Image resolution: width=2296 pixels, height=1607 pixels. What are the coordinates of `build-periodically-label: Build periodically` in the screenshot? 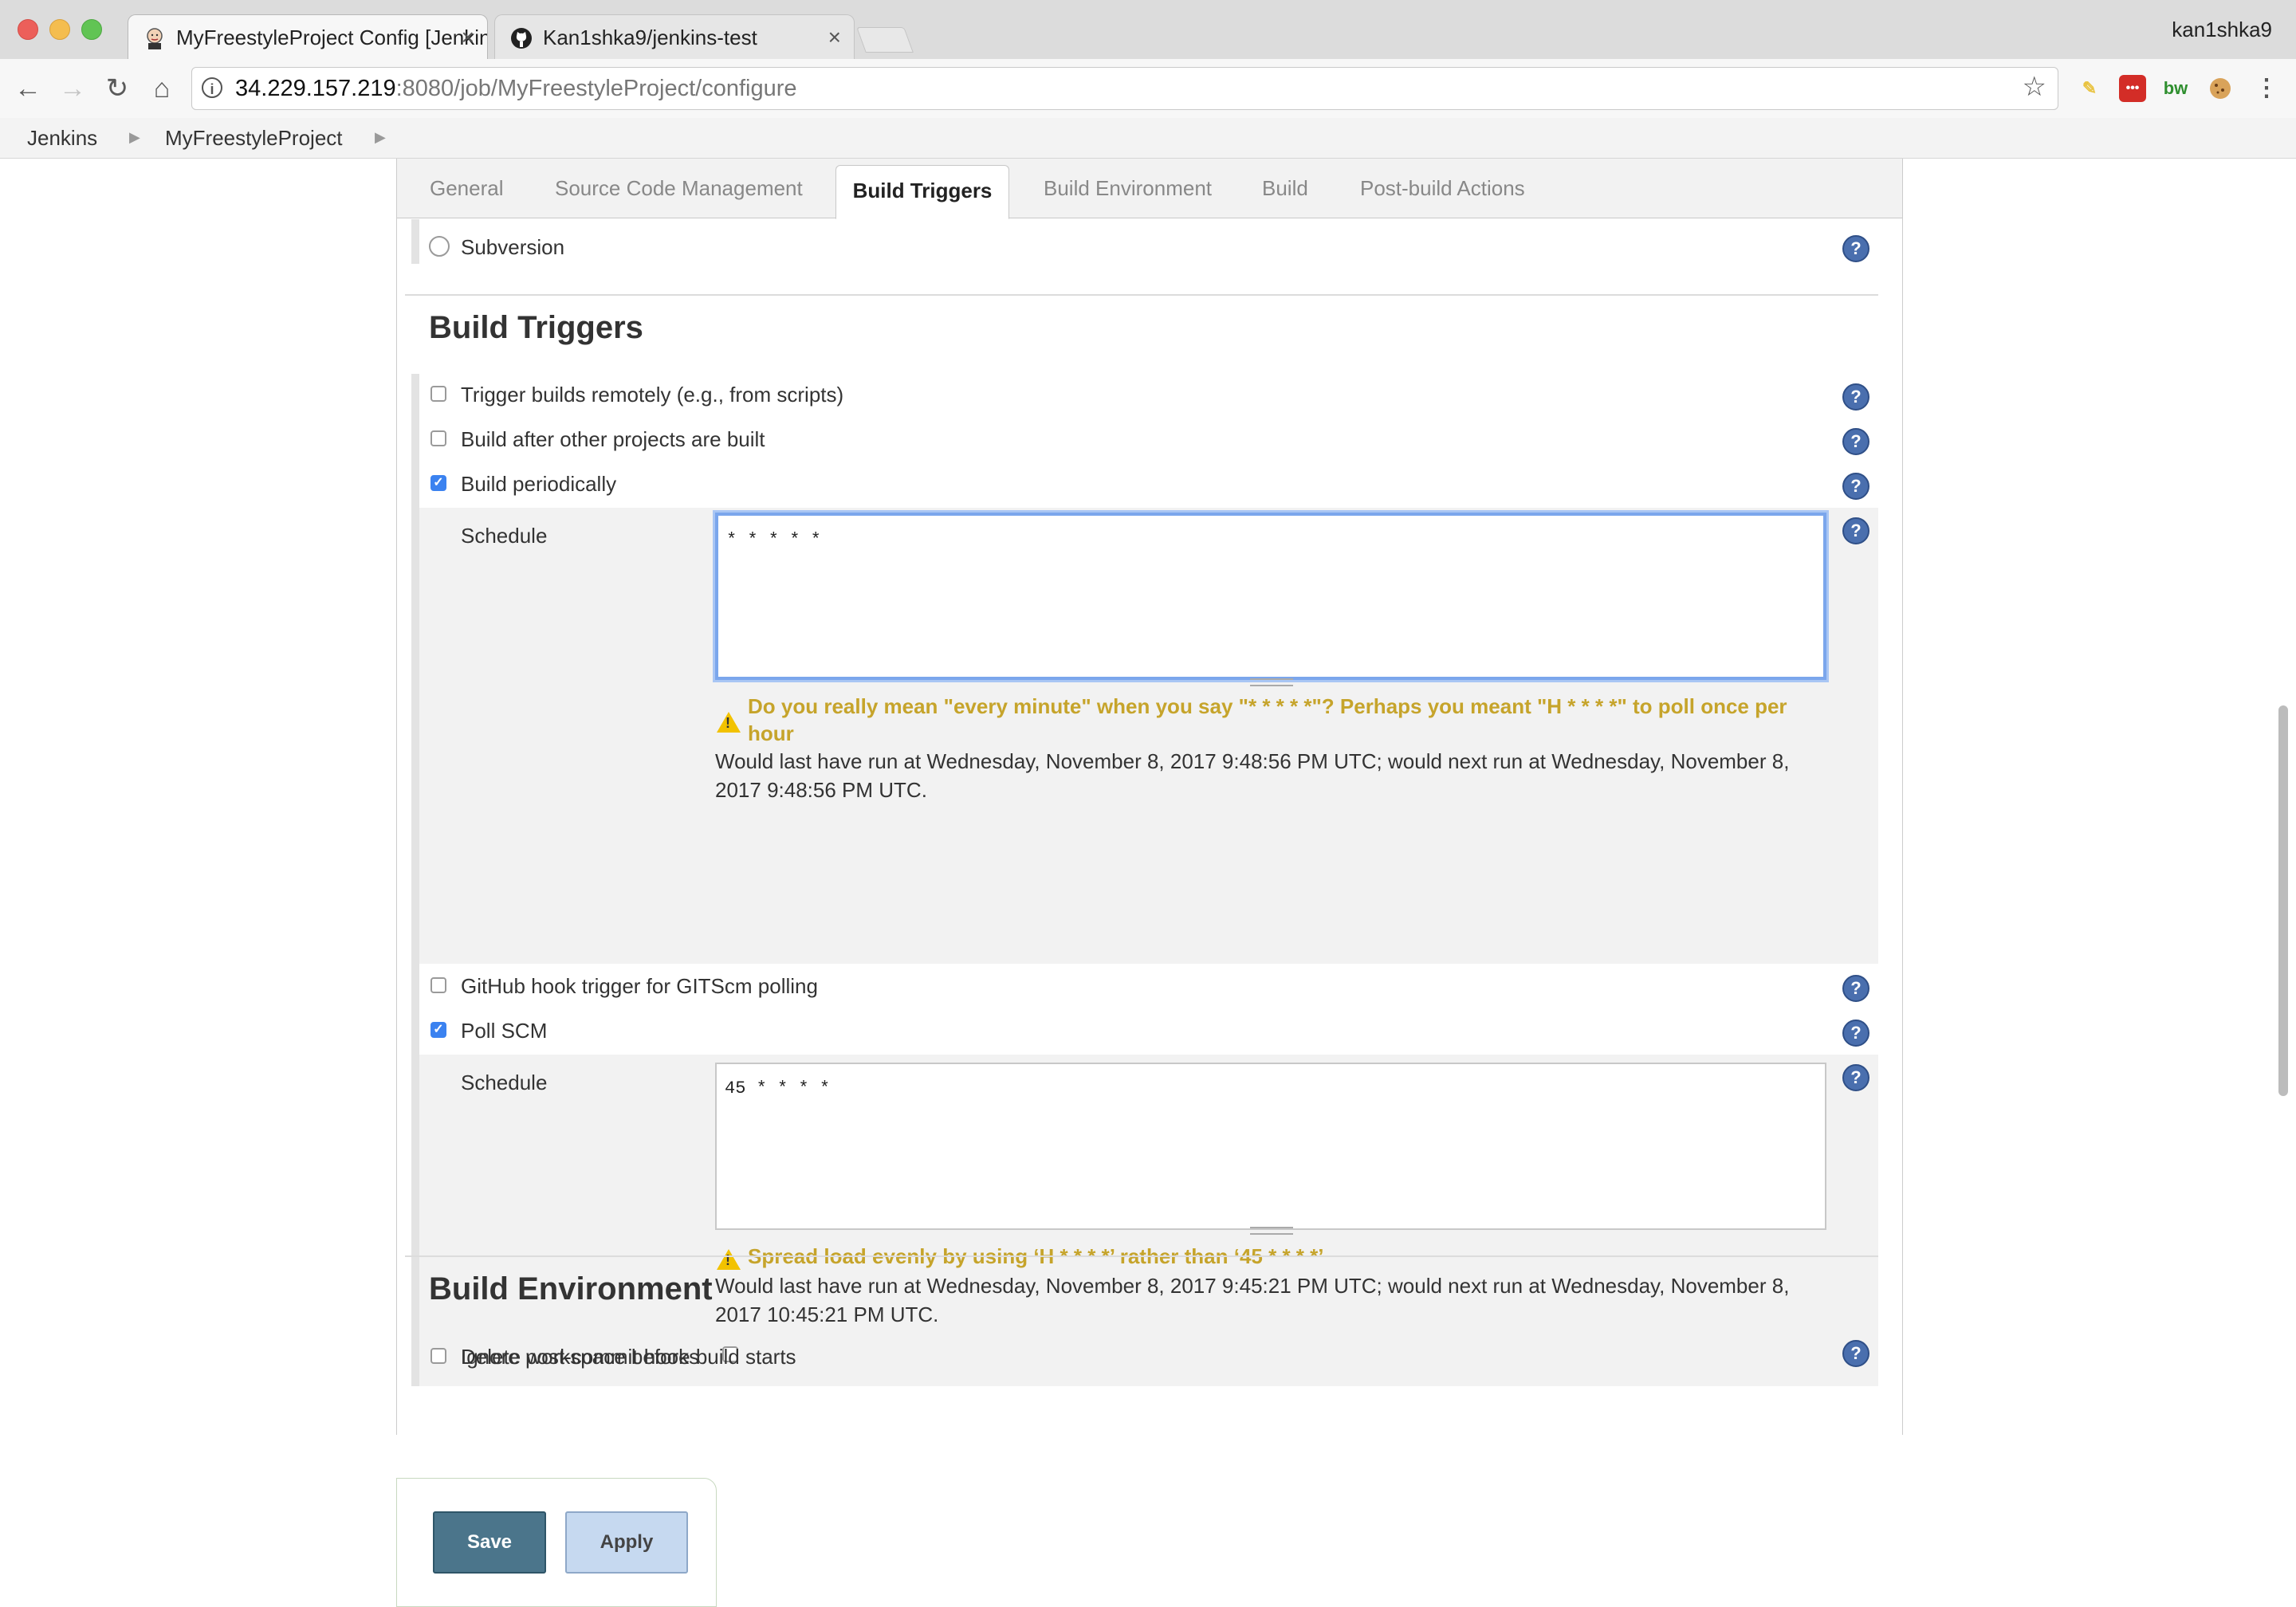 It's located at (539, 484).